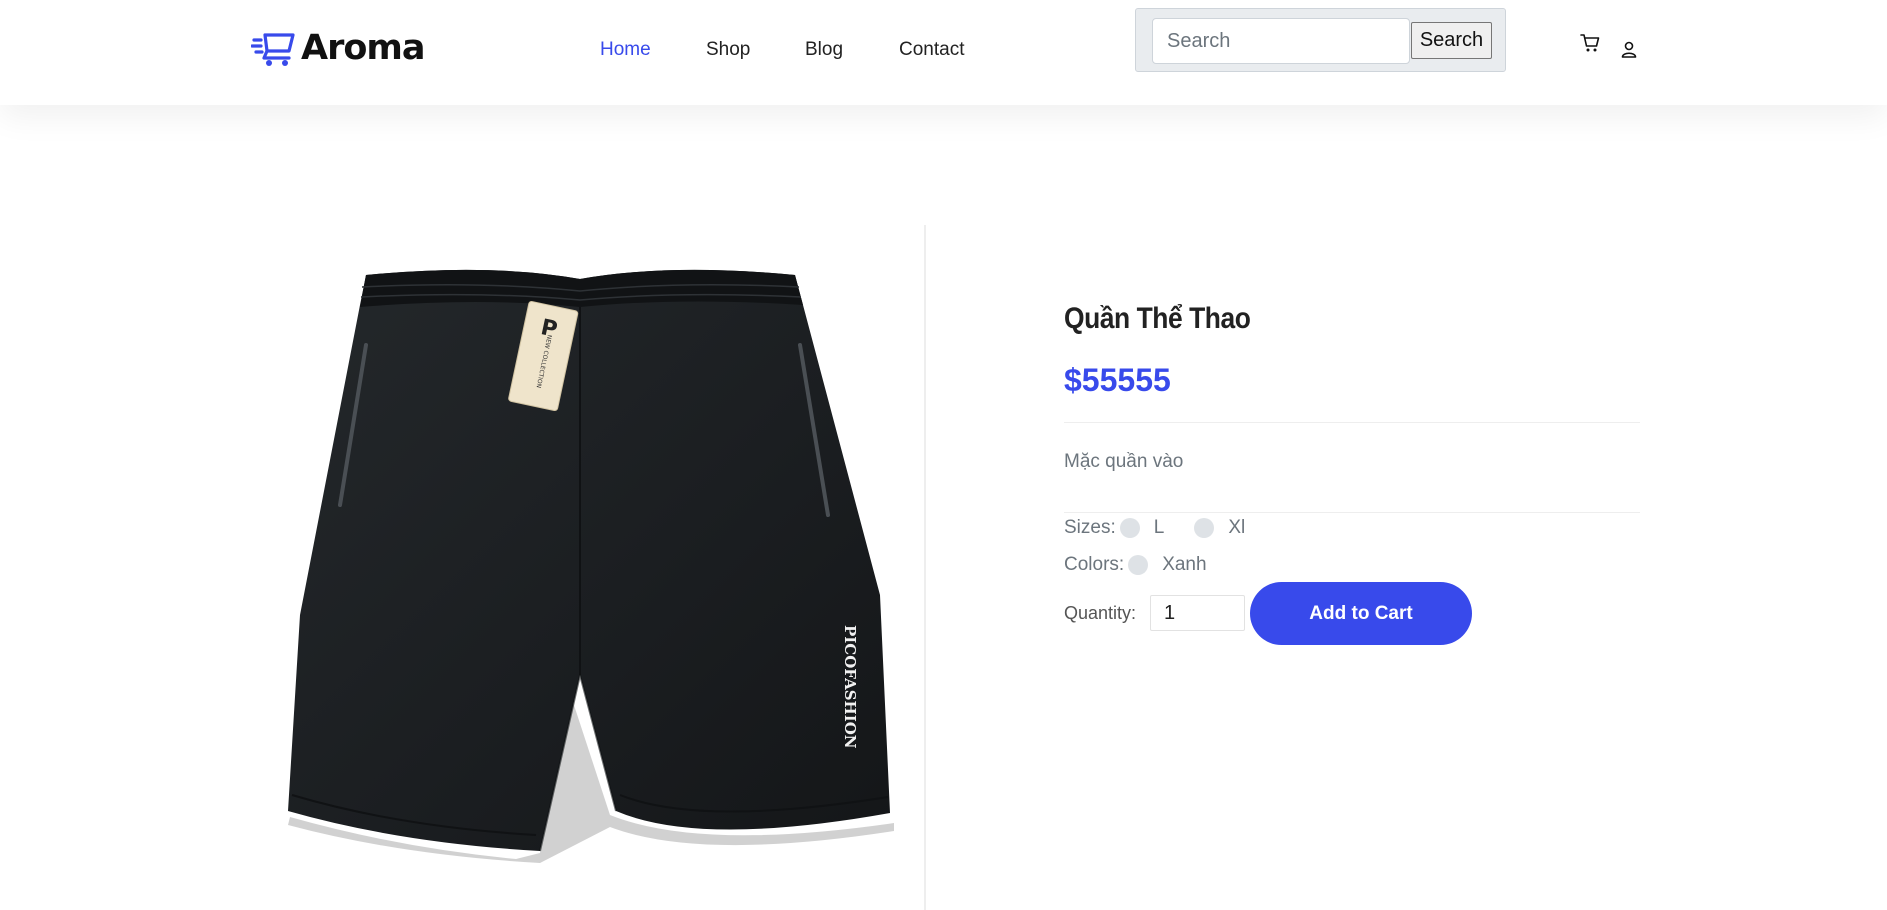 The image size is (1887, 910). Describe the element at coordinates (1117, 380) in the screenshot. I see `product-price: $55555` at that location.